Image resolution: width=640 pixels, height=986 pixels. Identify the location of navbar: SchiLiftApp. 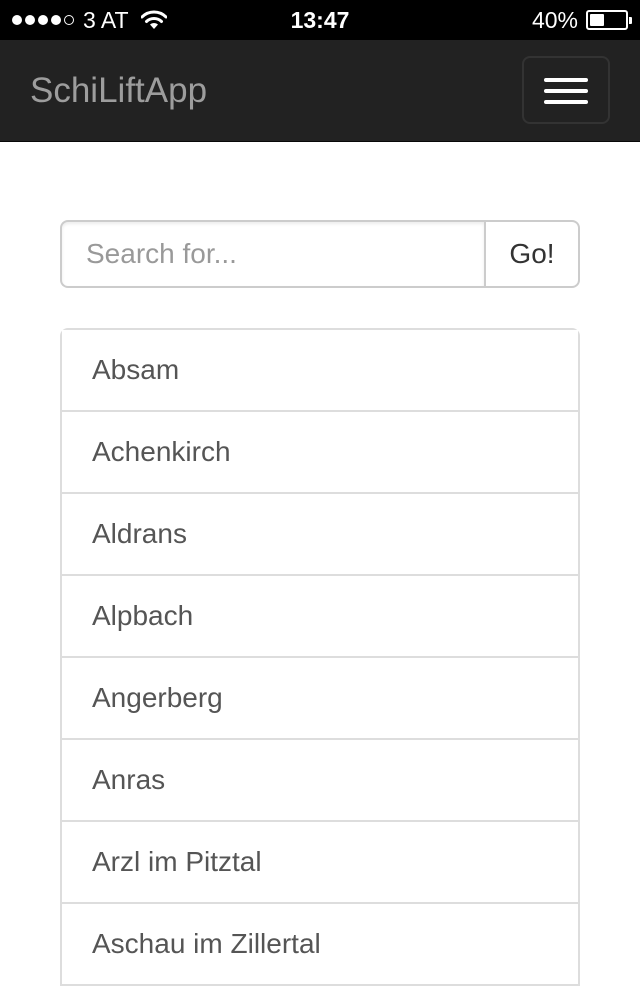
(320, 91).